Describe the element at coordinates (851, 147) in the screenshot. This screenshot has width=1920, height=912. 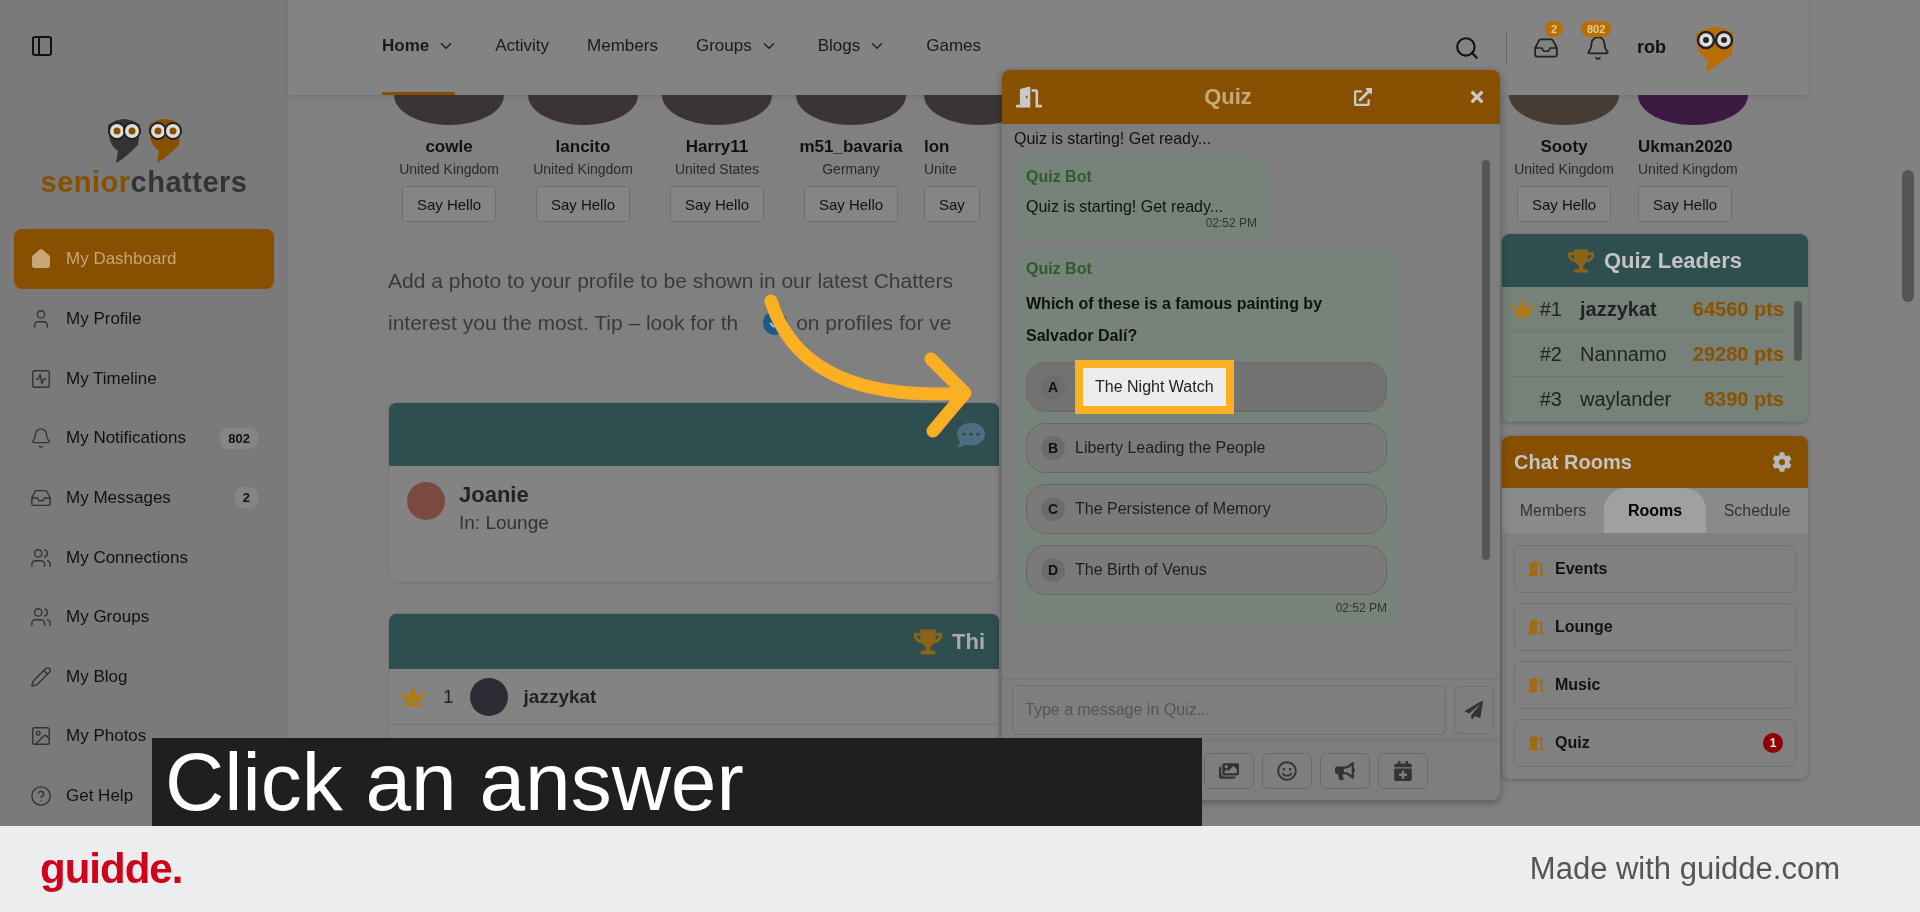
I see `member-name: m51_bavaria` at that location.